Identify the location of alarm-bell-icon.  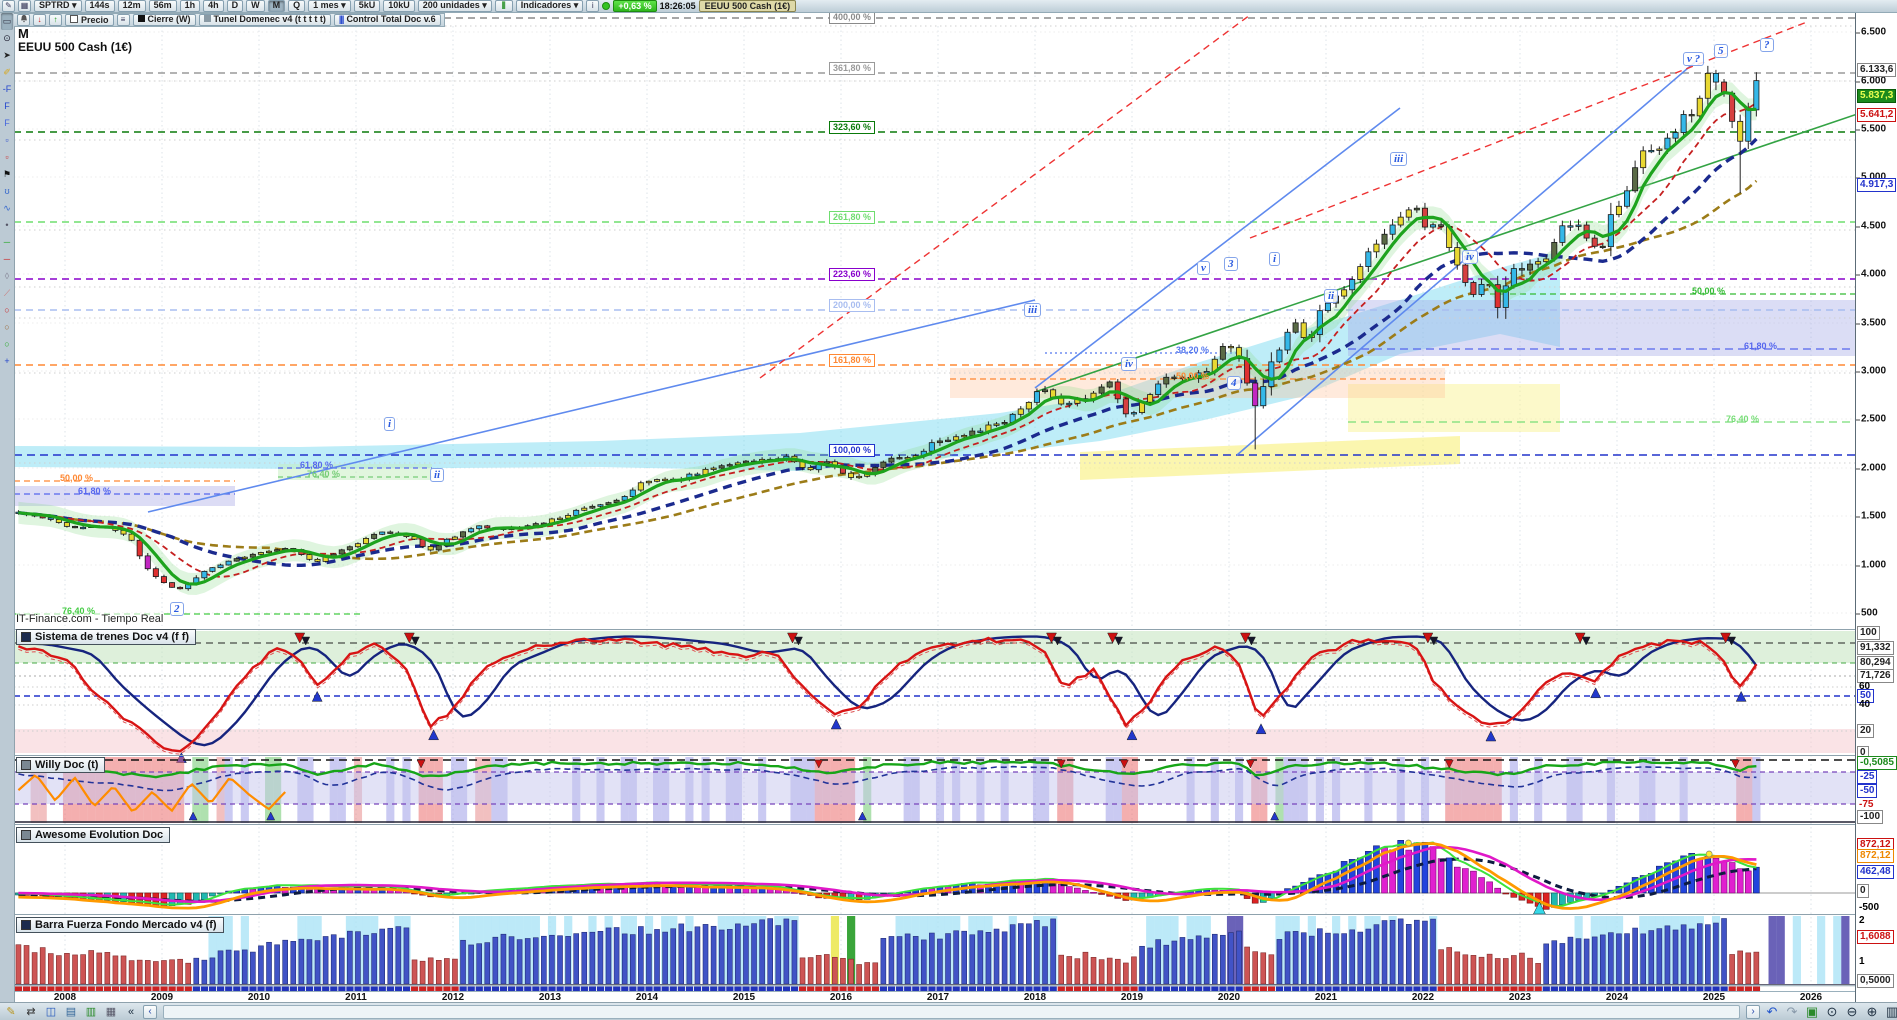
(23, 20).